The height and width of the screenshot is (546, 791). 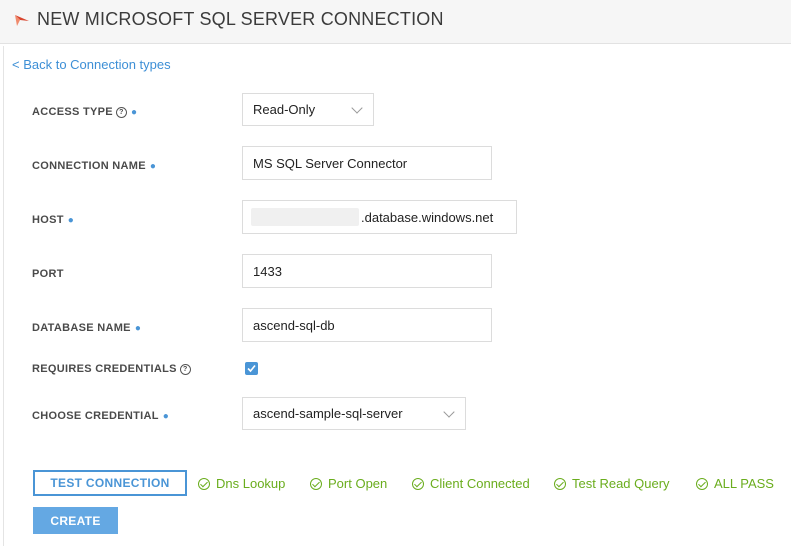 I want to click on status-label: Dns Lookup, so click(x=251, y=483).